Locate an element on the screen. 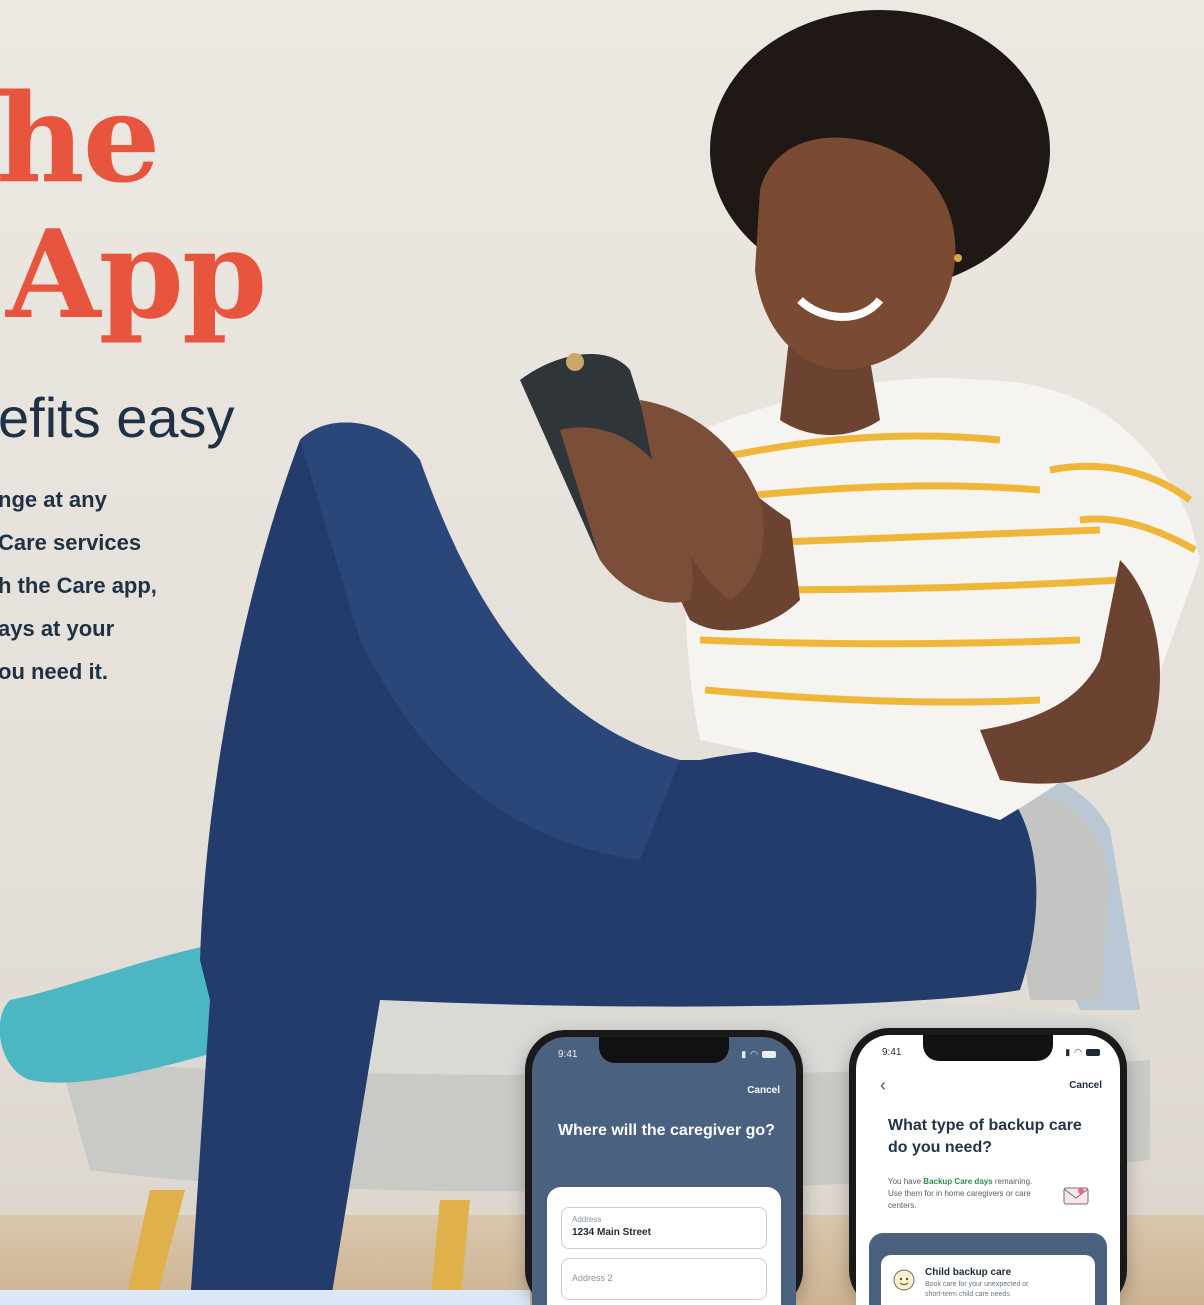 Image resolution: width=1204 pixels, height=1305 pixels. screen-title: Where will the caregiver go? is located at coordinates (666, 1130).